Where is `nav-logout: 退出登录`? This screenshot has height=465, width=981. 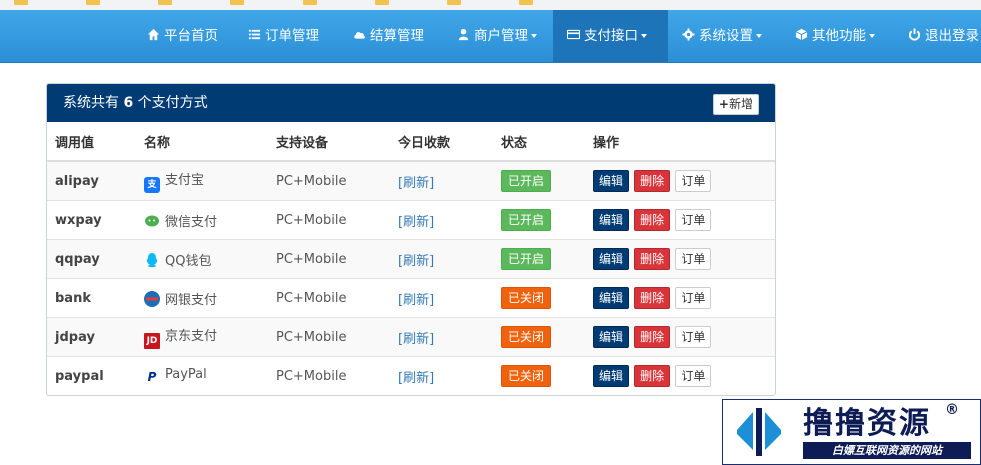
nav-logout: 退出登录 is located at coordinates (938, 36).